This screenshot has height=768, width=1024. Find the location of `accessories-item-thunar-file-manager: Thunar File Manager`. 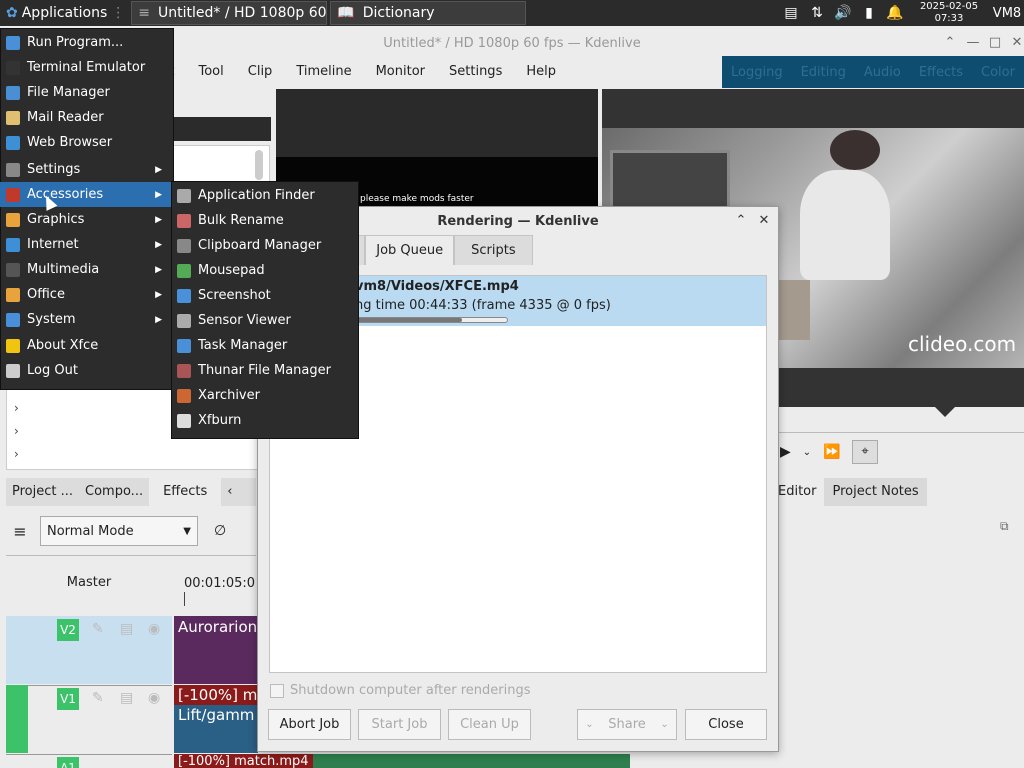

accessories-item-thunar-file-manager: Thunar File Manager is located at coordinates (264, 370).